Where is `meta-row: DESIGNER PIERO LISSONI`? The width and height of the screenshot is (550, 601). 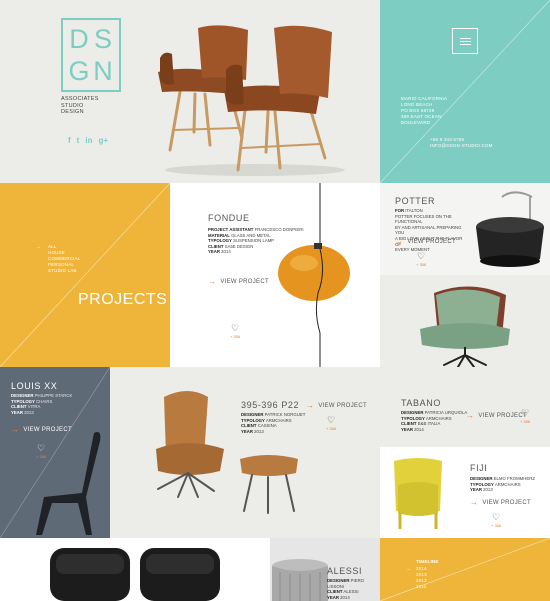
meta-row: DESIGNER PIERO LISSONI is located at coordinates (346, 583).